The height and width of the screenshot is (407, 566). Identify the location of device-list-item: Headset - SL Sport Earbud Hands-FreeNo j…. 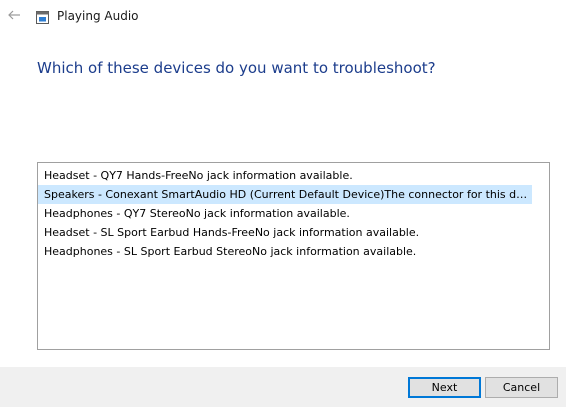
(285, 232).